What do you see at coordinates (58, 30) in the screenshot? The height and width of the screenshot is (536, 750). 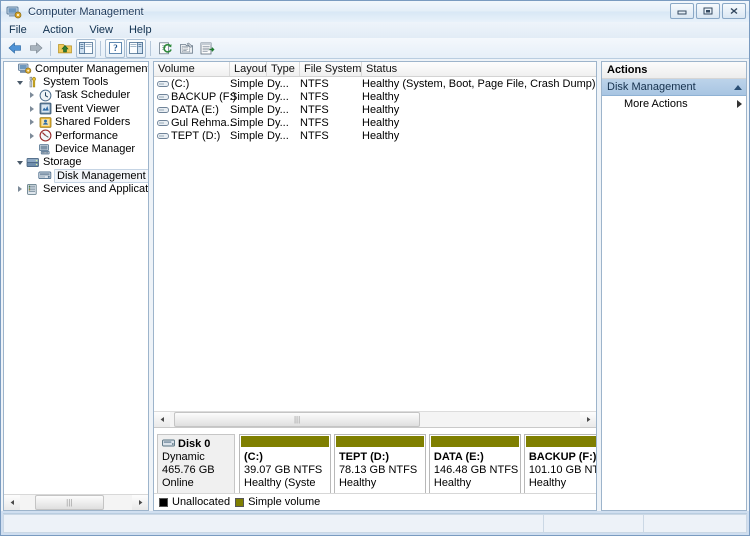 I see `menu-action: Action` at bounding box center [58, 30].